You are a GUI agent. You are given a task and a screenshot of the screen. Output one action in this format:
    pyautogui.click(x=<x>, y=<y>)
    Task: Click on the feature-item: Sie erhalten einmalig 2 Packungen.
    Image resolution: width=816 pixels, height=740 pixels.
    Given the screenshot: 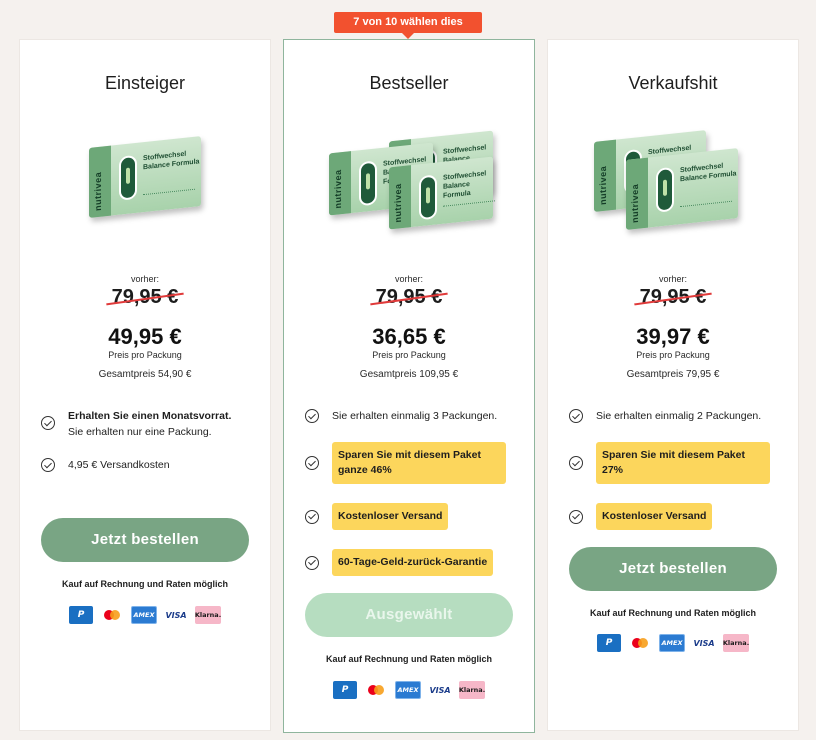 What is the action you would take?
    pyautogui.click(x=665, y=416)
    